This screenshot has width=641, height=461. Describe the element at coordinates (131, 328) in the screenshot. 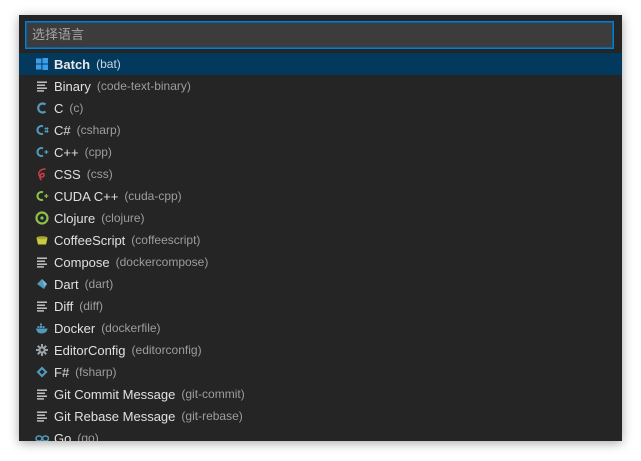

I see `language-id: (dockerfile)` at that location.